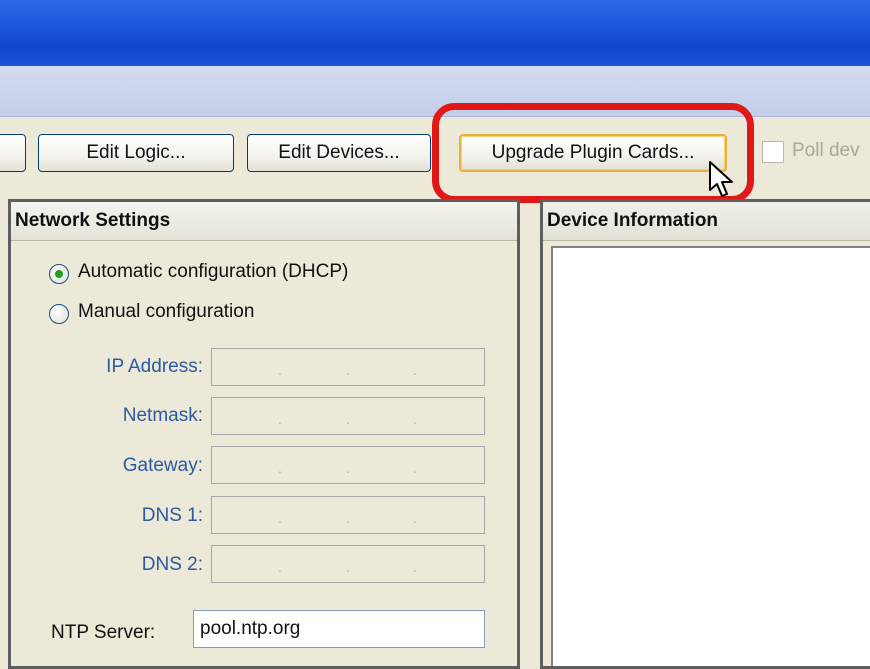 The width and height of the screenshot is (870, 669). I want to click on dhcp-label: Automatic configuration (DHCP), so click(213, 271).